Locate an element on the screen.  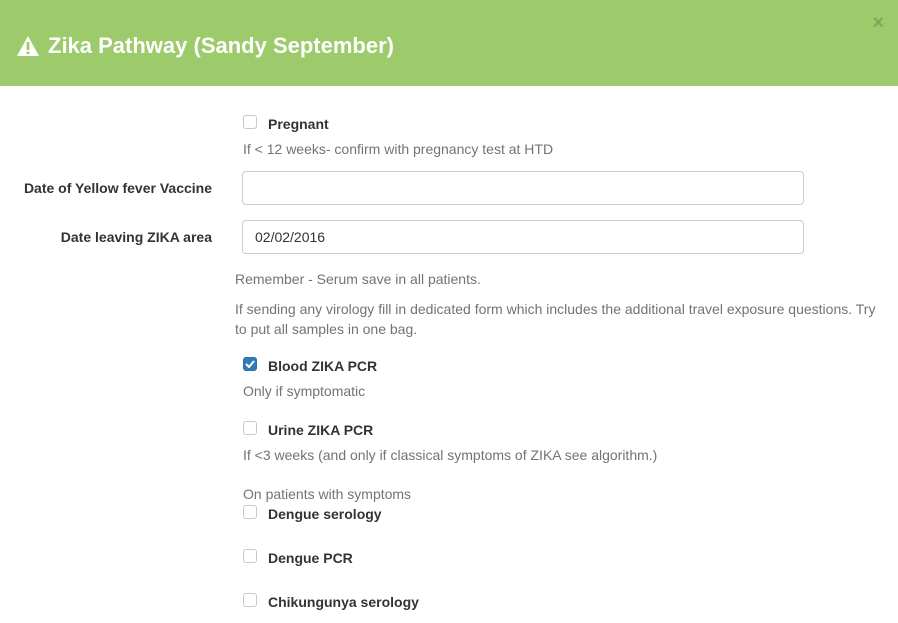
pregnant-label: Pregnant is located at coordinates (298, 124).